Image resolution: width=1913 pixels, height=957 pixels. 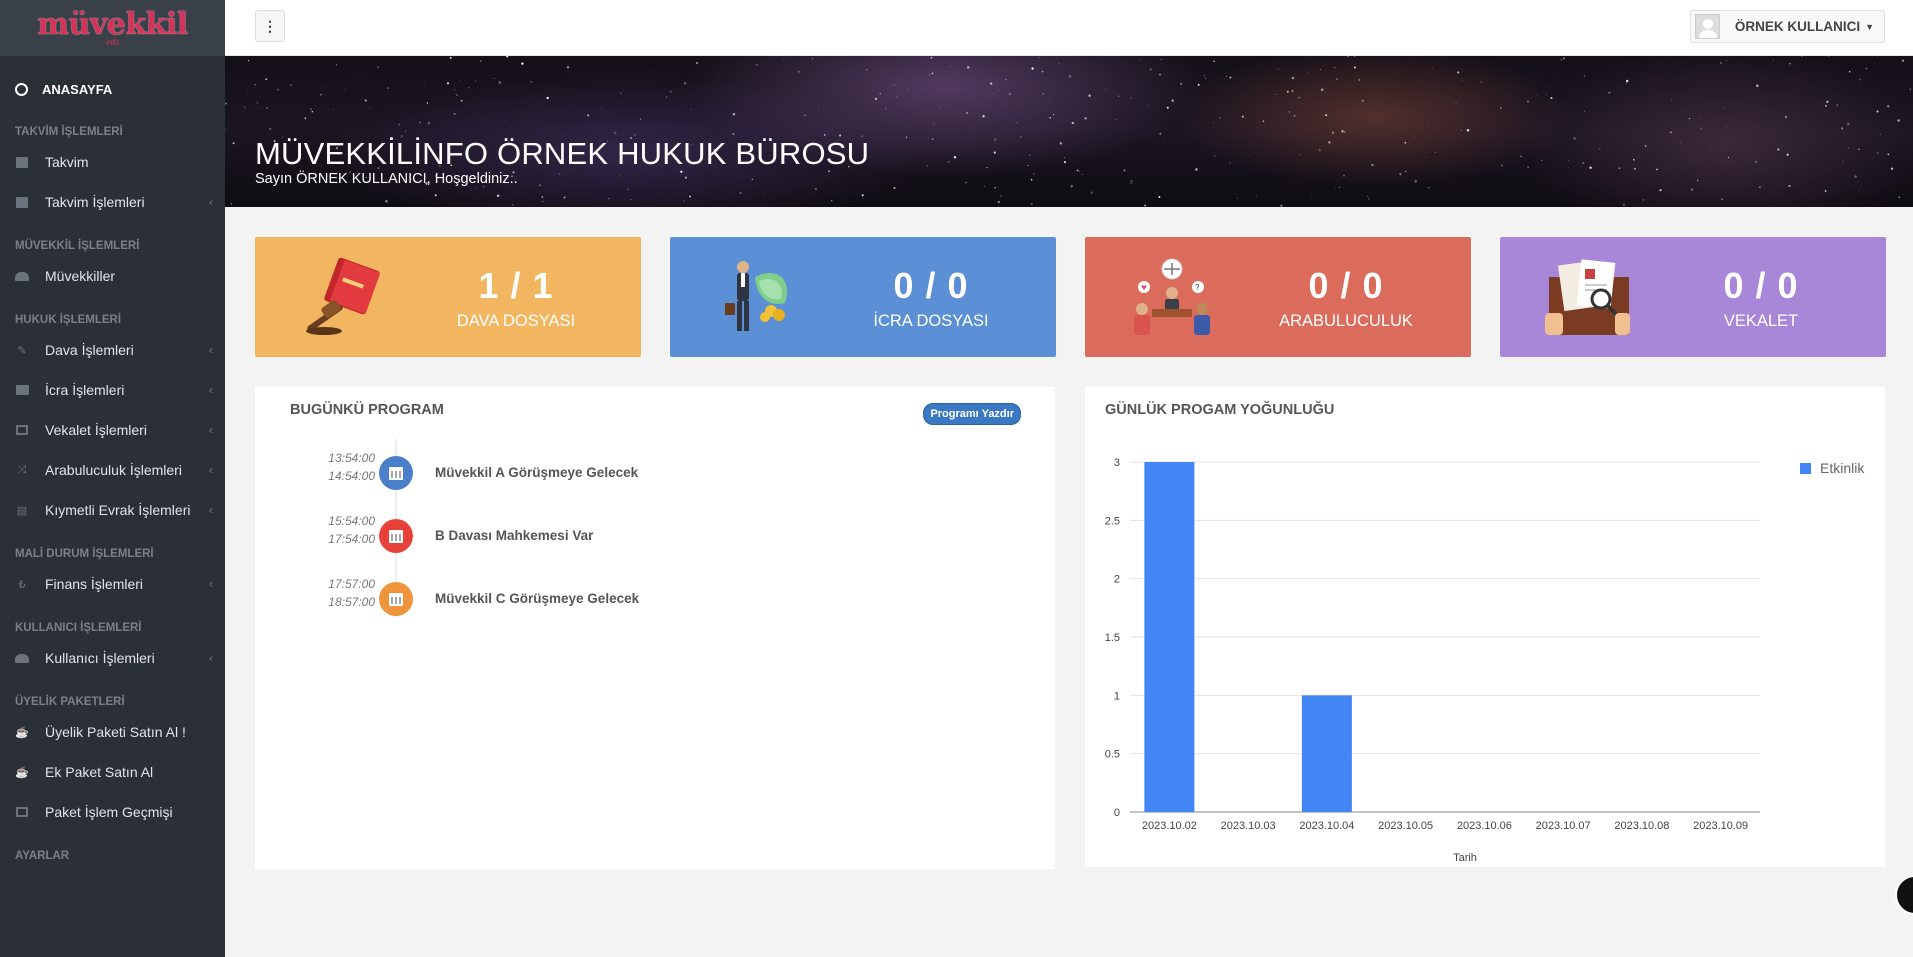 What do you see at coordinates (516, 285) in the screenshot?
I see `dava-count: 1 / 1` at bounding box center [516, 285].